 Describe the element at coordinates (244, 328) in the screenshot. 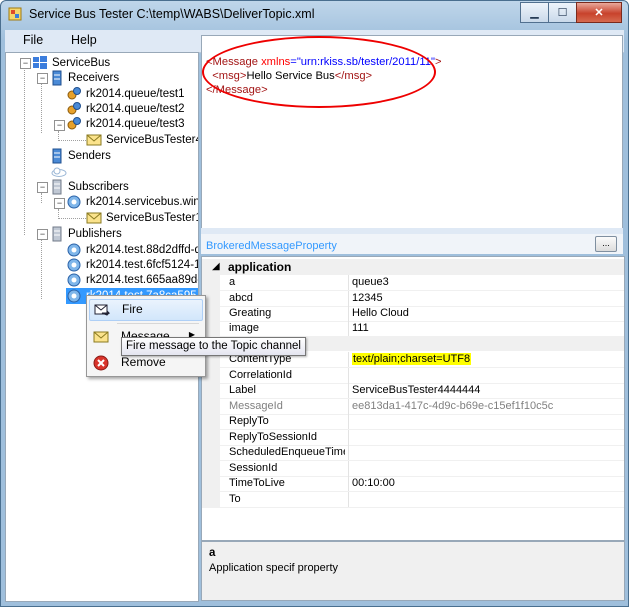

I see `property-name: image` at that location.